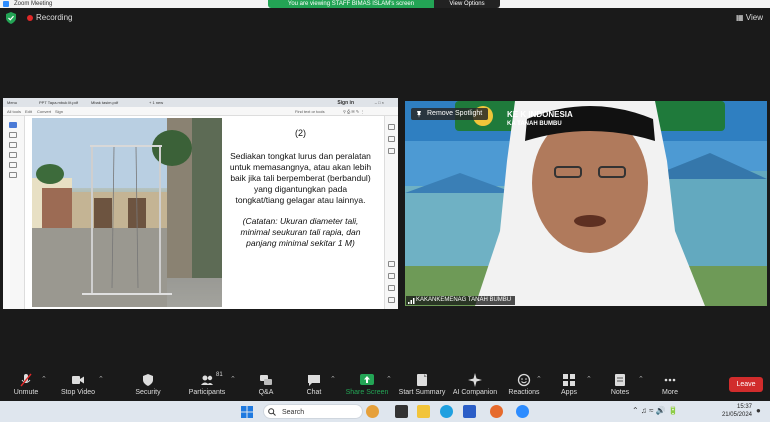  I want to click on unmute-button: Unmute, so click(26, 385).